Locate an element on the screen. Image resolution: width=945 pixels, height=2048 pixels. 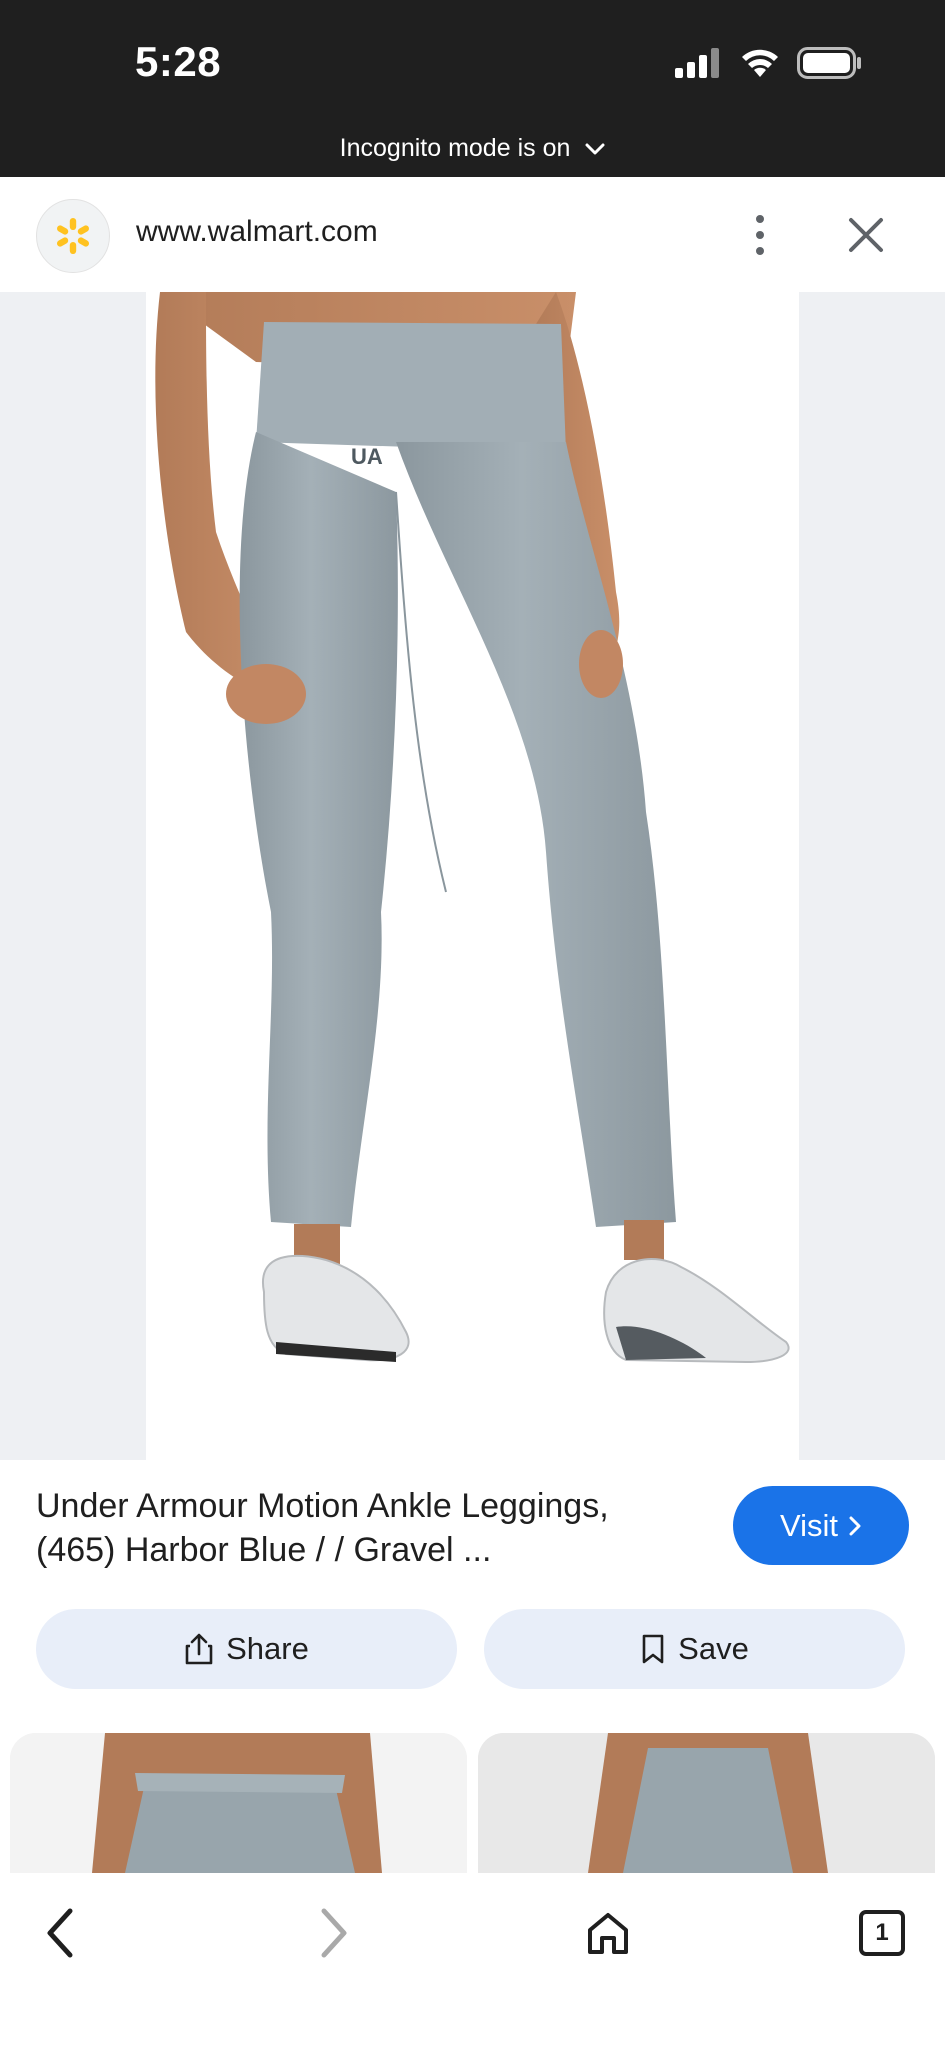
incognito-label: Incognito mode is on is located at coordinates (455, 148).